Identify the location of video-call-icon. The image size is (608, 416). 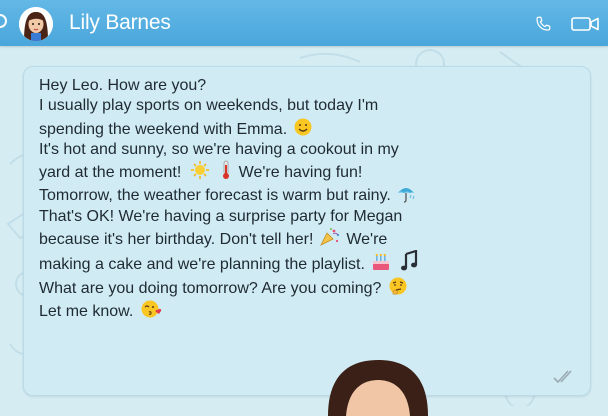
(586, 24).